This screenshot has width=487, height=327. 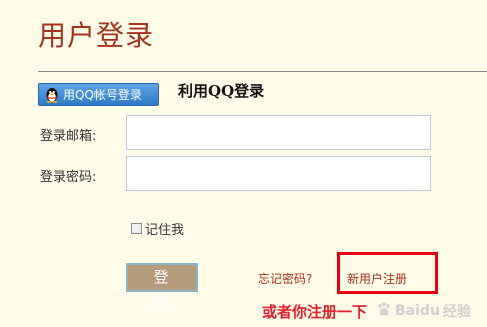 What do you see at coordinates (162, 287) in the screenshot?
I see `login-button: 登录` at bounding box center [162, 287].